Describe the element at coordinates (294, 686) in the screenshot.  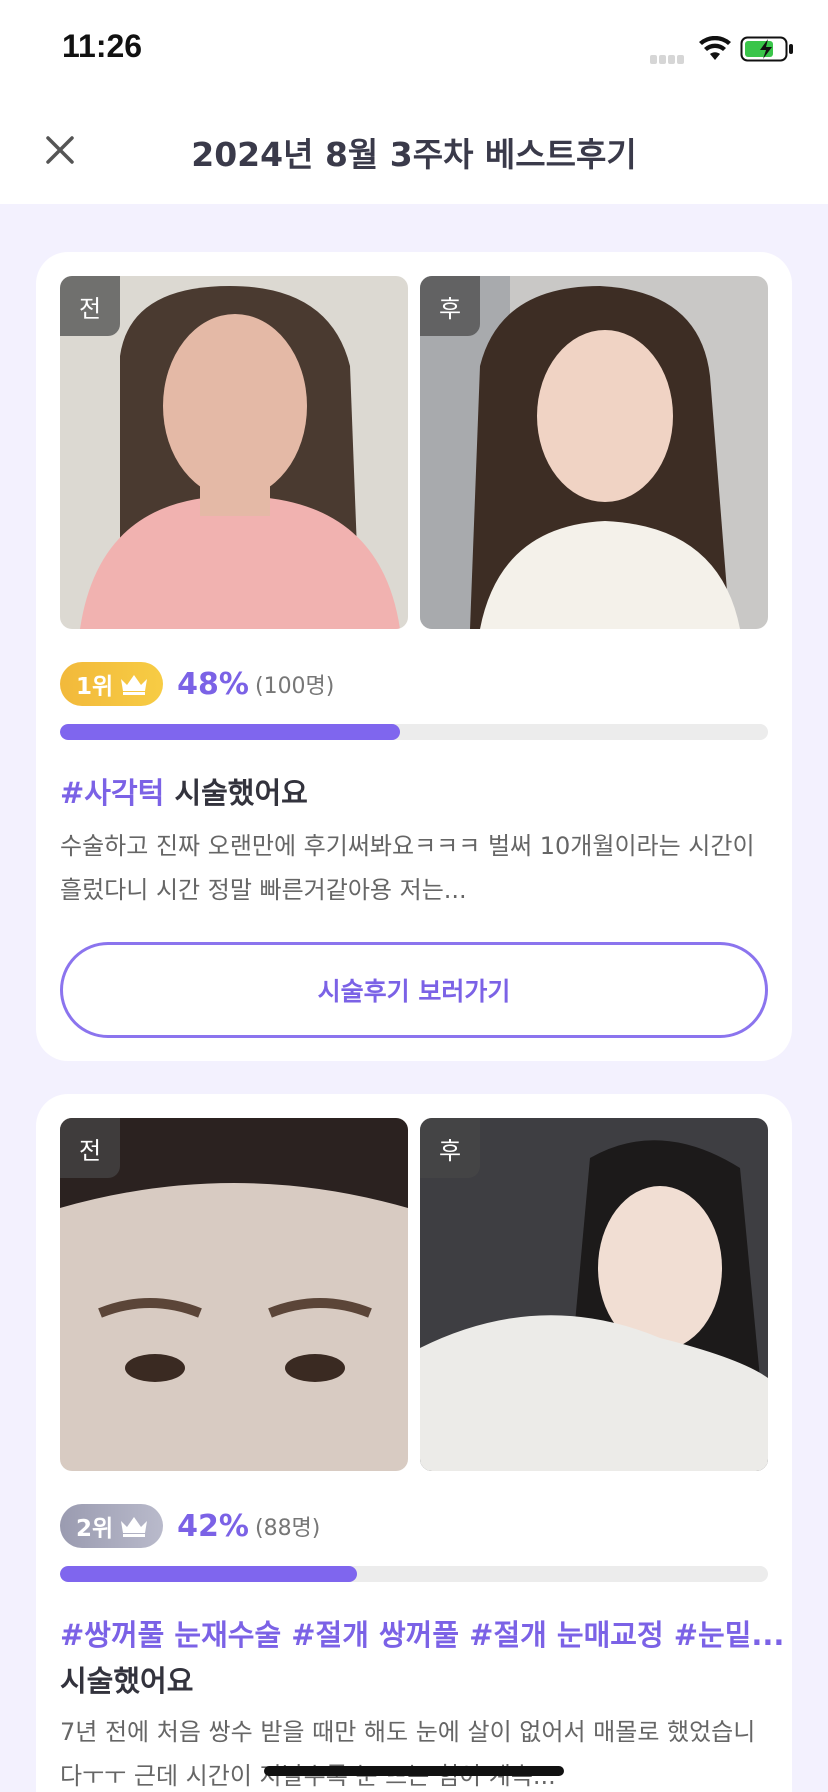
I see `vote-count: (100명)` at that location.